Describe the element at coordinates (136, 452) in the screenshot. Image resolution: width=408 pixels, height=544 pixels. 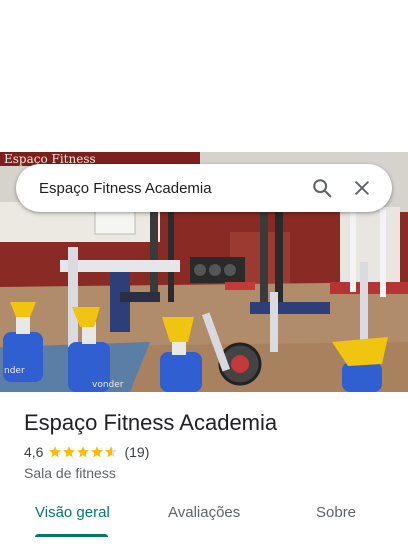
I see `review-count: (19)` at that location.